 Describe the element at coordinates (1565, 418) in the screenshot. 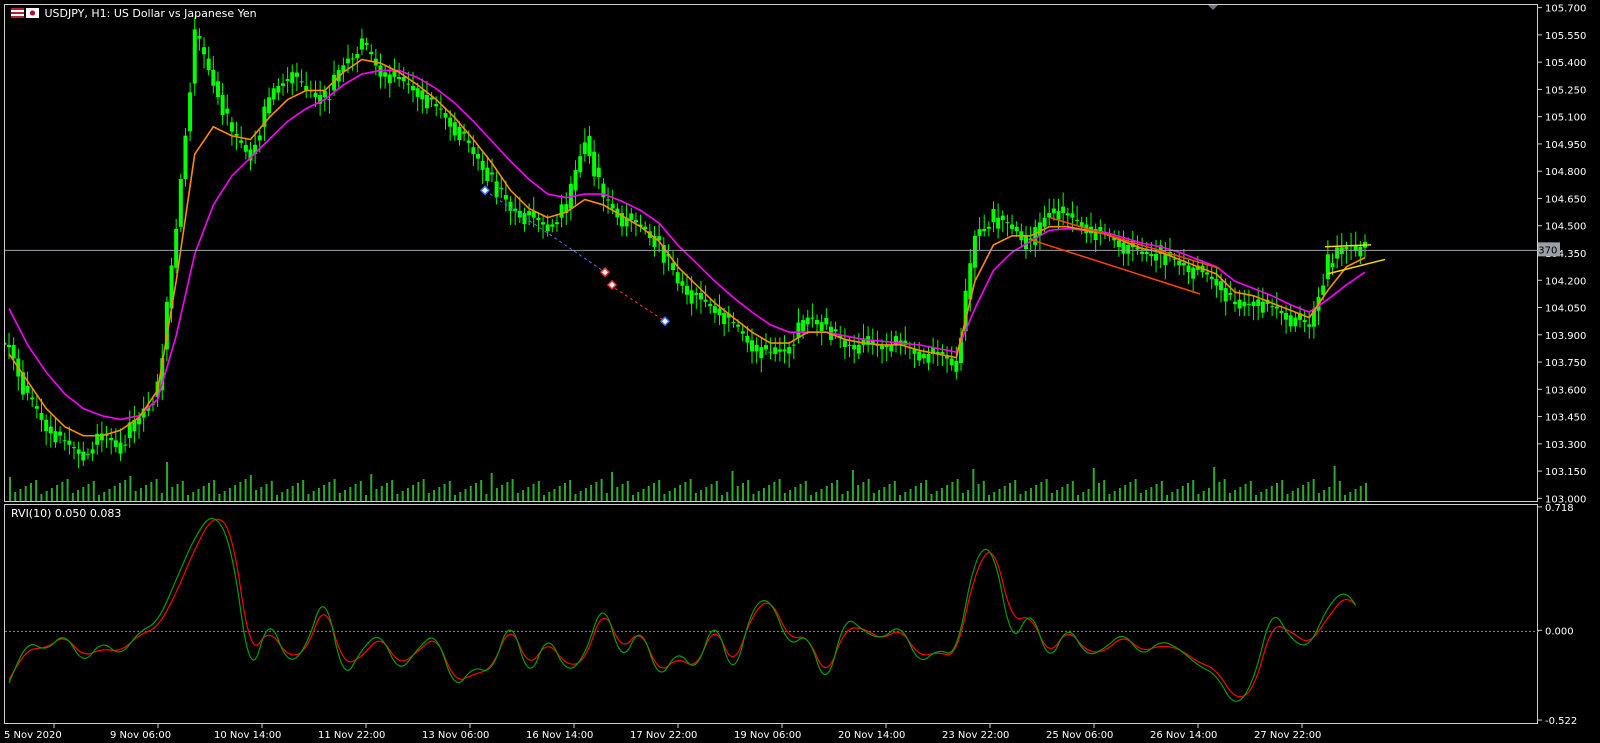

I see `price-tick-label: 103.450` at that location.